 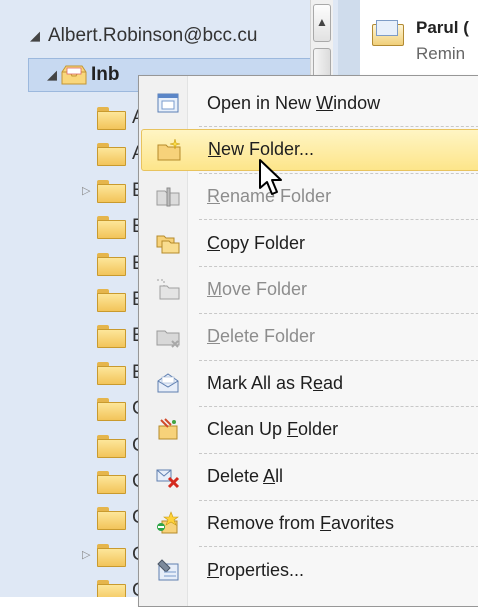 What do you see at coordinates (168, 478) in the screenshot?
I see `delete-all-icon` at bounding box center [168, 478].